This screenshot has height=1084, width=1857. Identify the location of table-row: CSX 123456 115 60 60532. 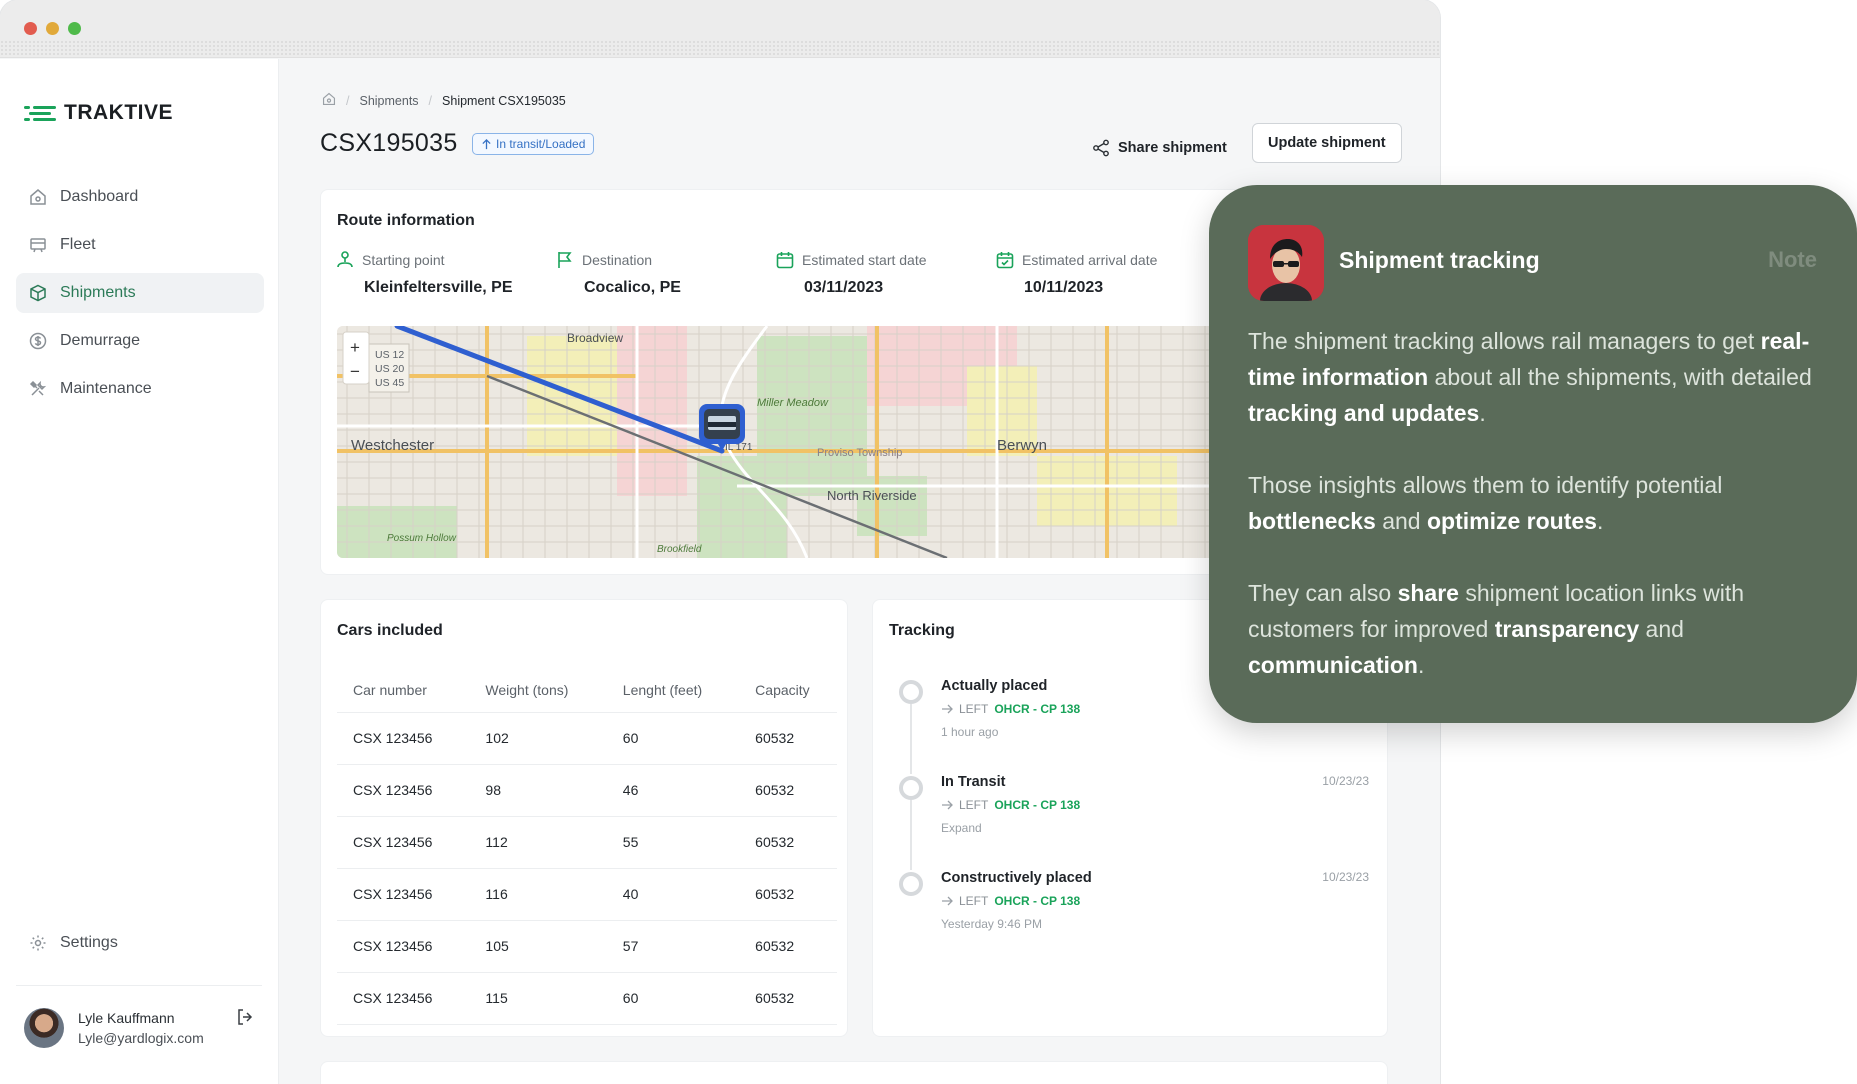
(587, 998).